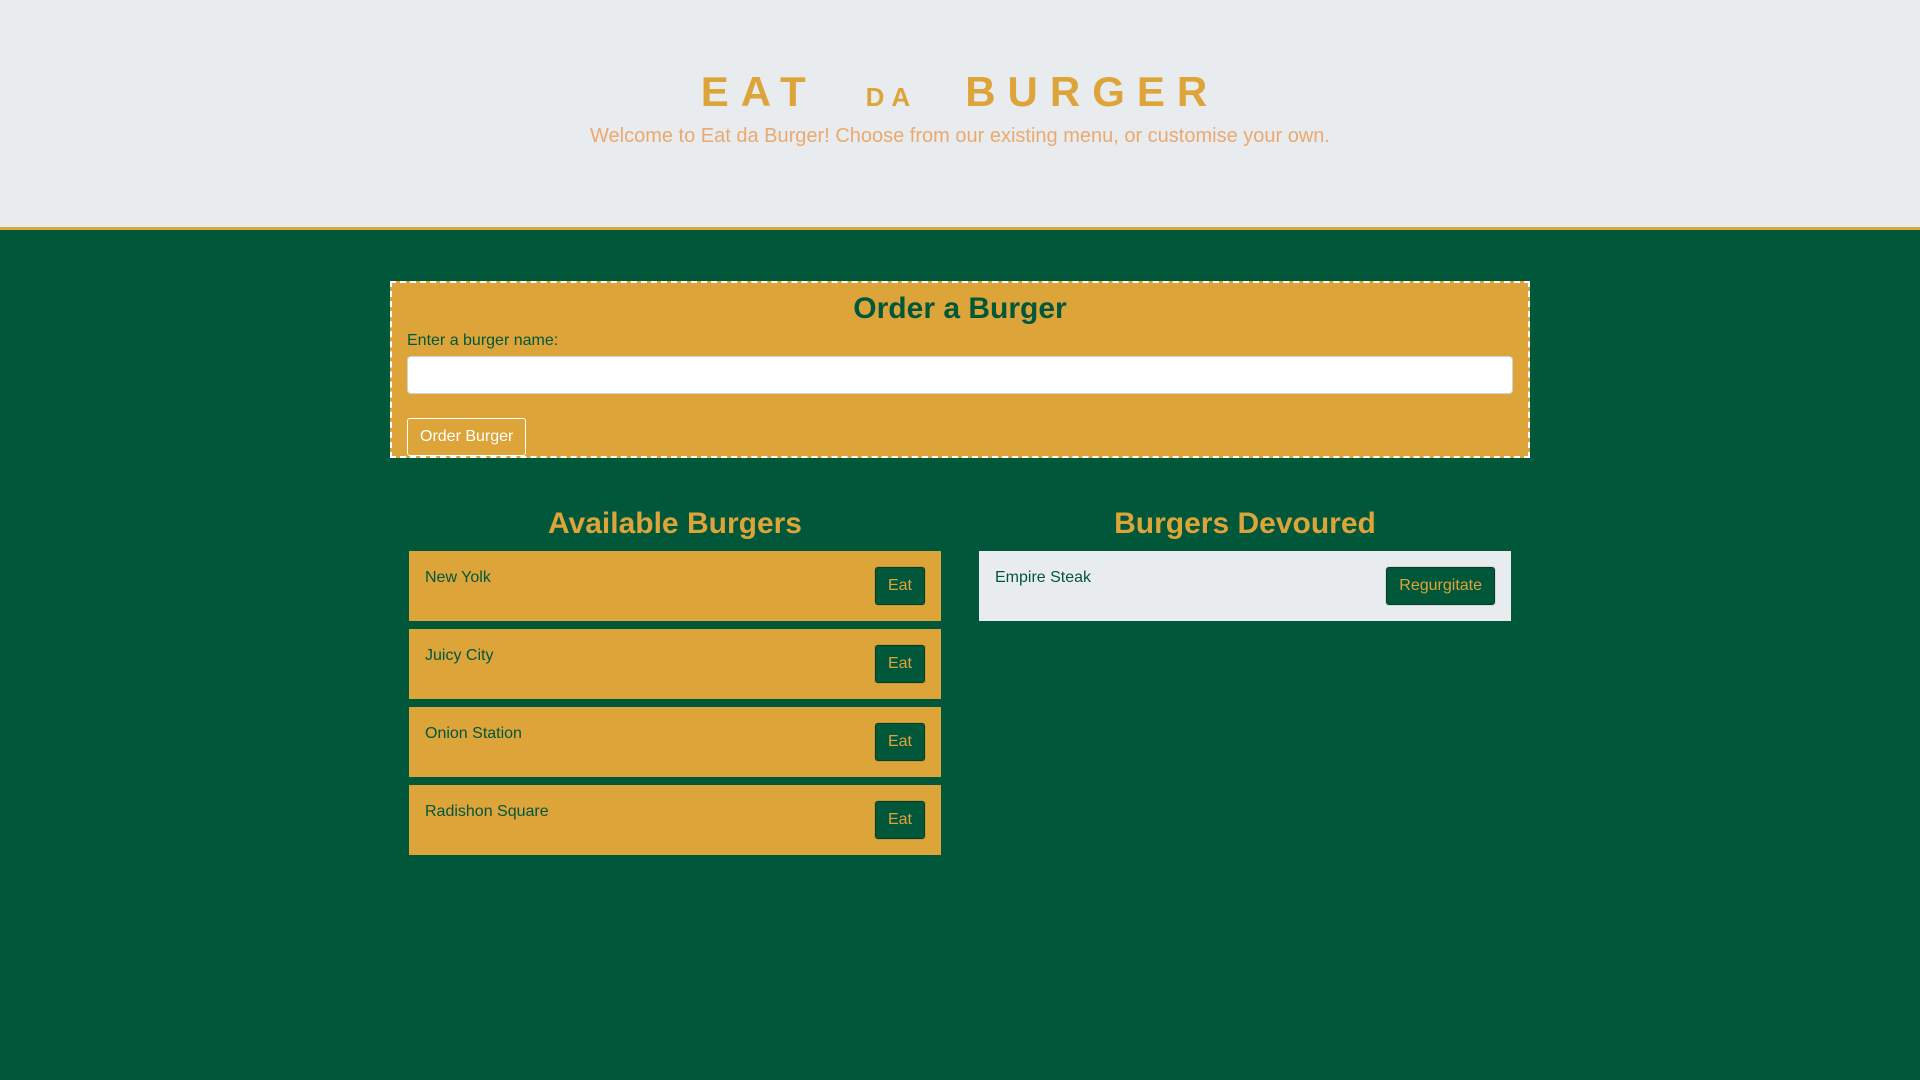 The width and height of the screenshot is (1920, 1080). I want to click on burger-name: Empire Steak, so click(1043, 577).